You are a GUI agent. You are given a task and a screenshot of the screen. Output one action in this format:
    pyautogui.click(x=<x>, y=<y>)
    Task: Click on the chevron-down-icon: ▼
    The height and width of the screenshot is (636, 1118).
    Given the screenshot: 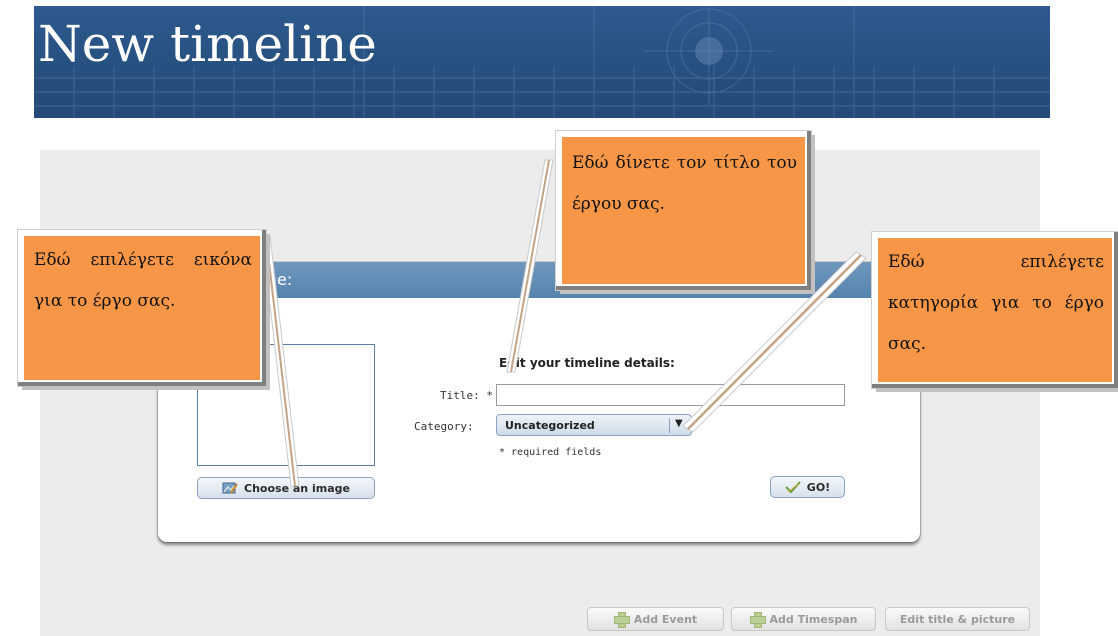 What is the action you would take?
    pyautogui.click(x=679, y=423)
    